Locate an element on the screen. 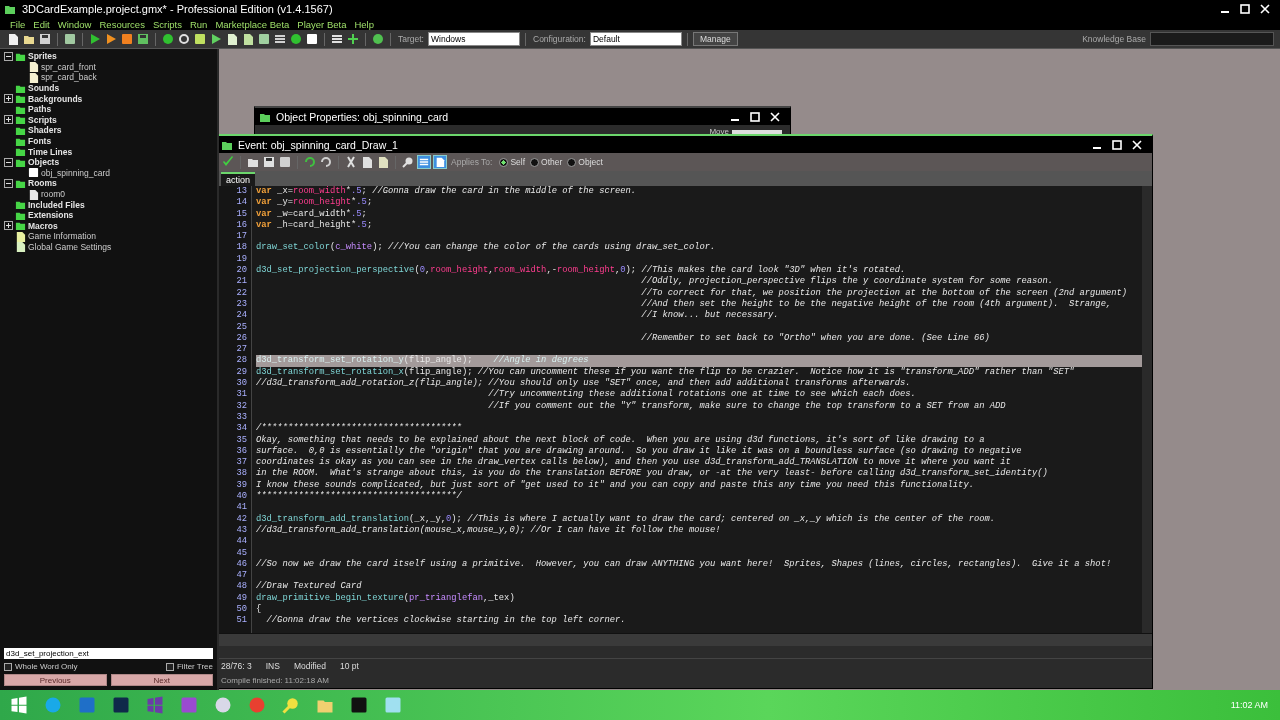 The height and width of the screenshot is (720, 1280). line-number: 51 is located at coordinates (241, 621).